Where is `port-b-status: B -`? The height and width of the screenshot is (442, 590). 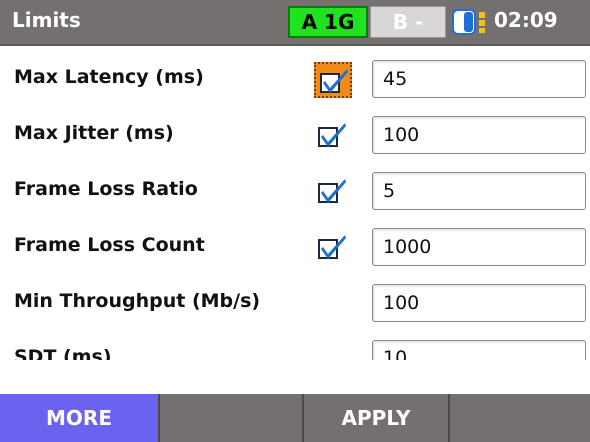 port-b-status: B - is located at coordinates (408, 22).